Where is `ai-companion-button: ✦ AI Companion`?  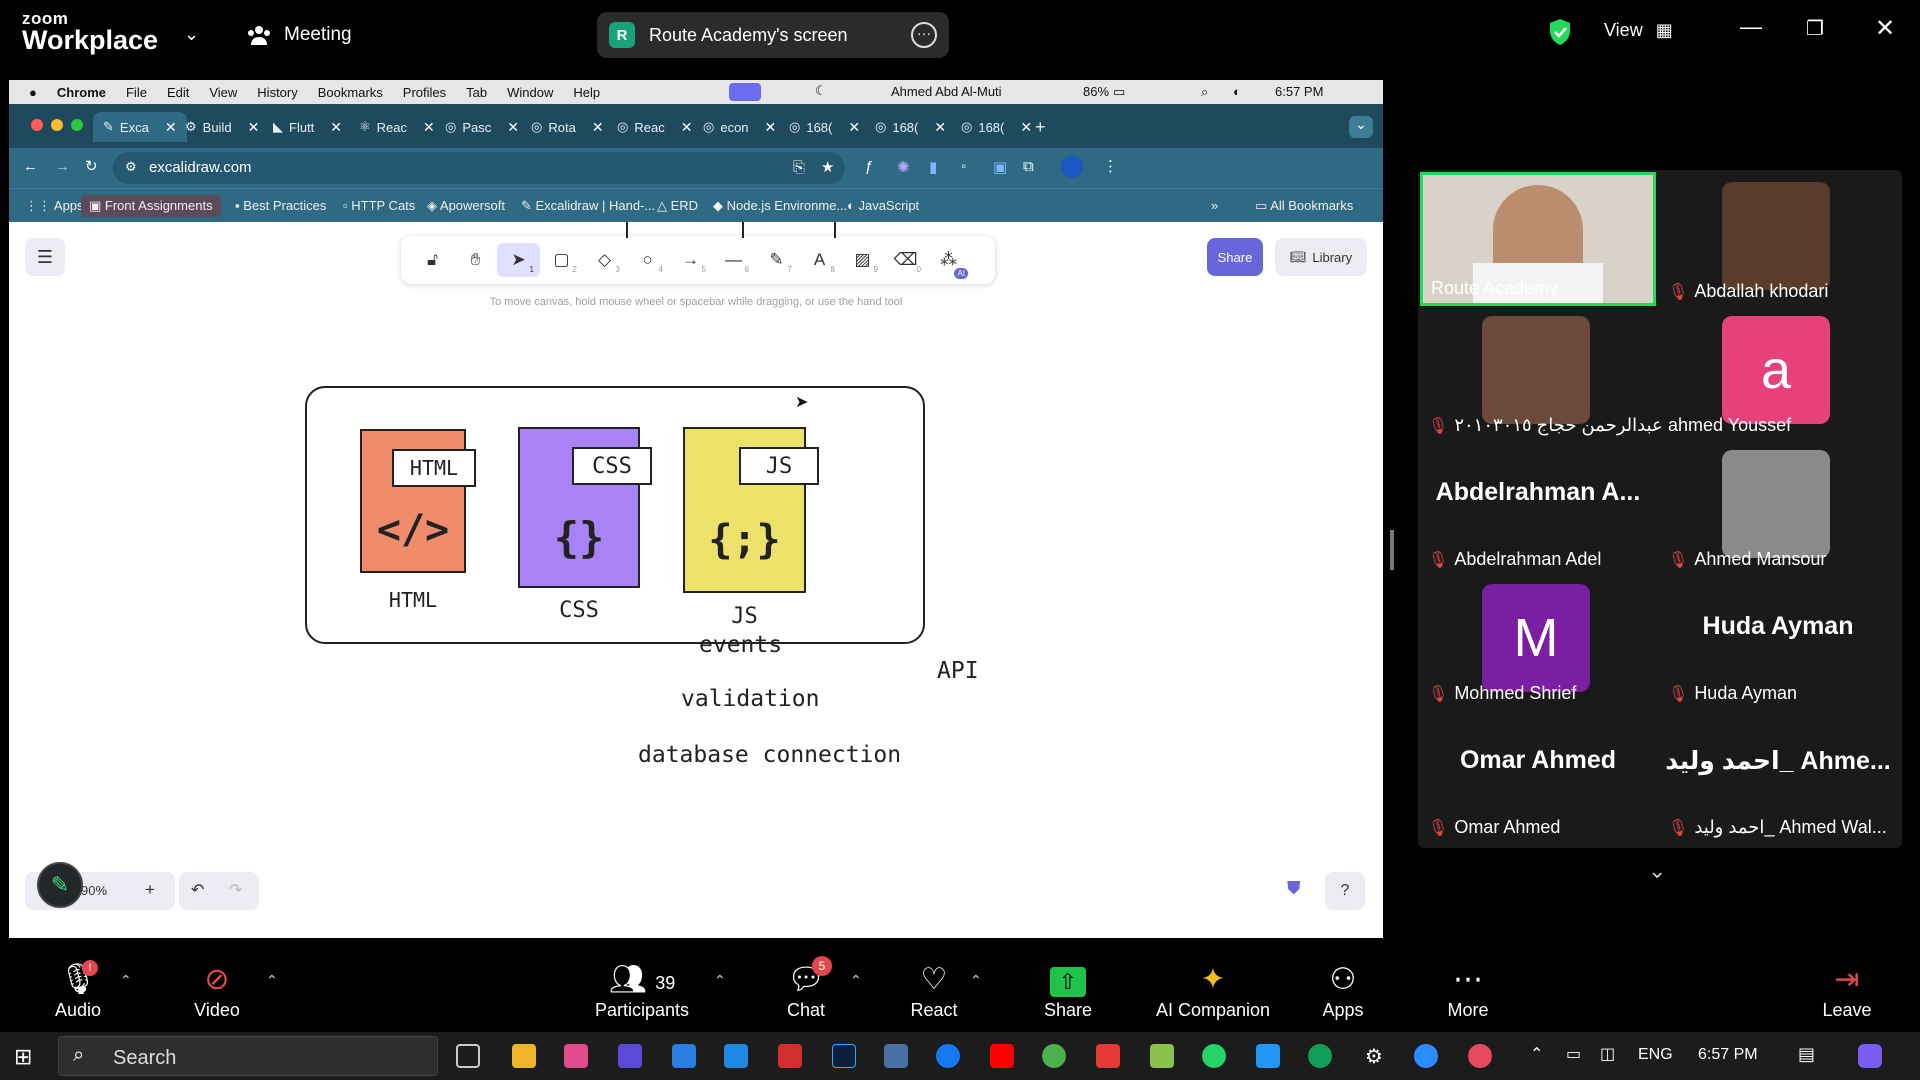
ai-companion-button: ✦ AI Companion is located at coordinates (1213, 990).